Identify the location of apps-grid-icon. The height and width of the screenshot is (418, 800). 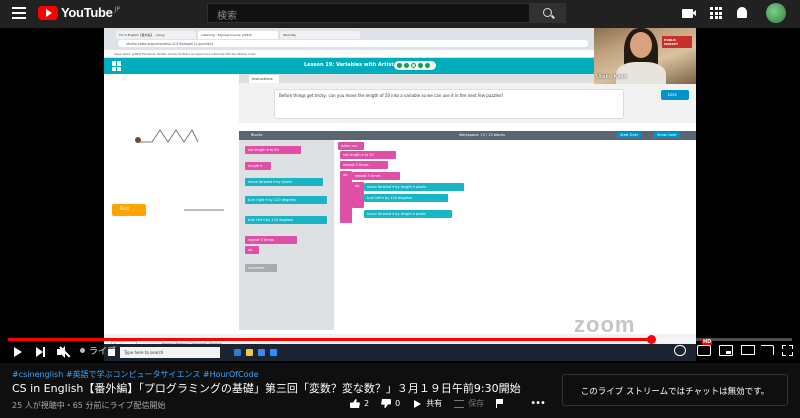
(716, 13).